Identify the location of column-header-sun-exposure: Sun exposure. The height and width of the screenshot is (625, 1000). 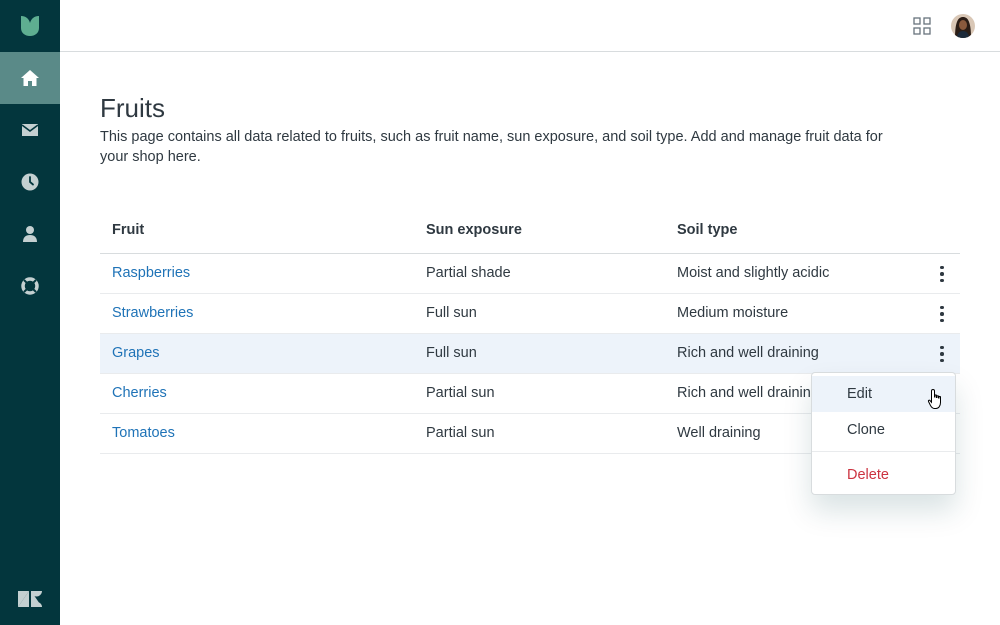
(474, 230).